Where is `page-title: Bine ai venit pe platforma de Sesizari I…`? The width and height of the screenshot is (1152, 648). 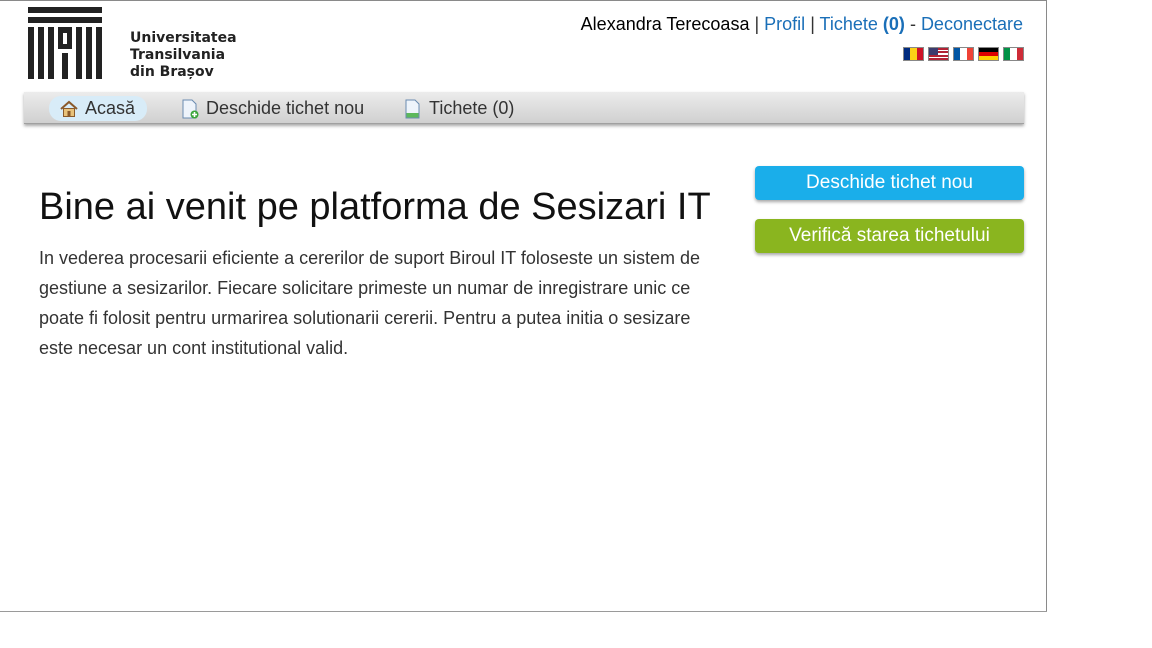 page-title: Bine ai venit pe platforma de Sesizari I… is located at coordinates (375, 207).